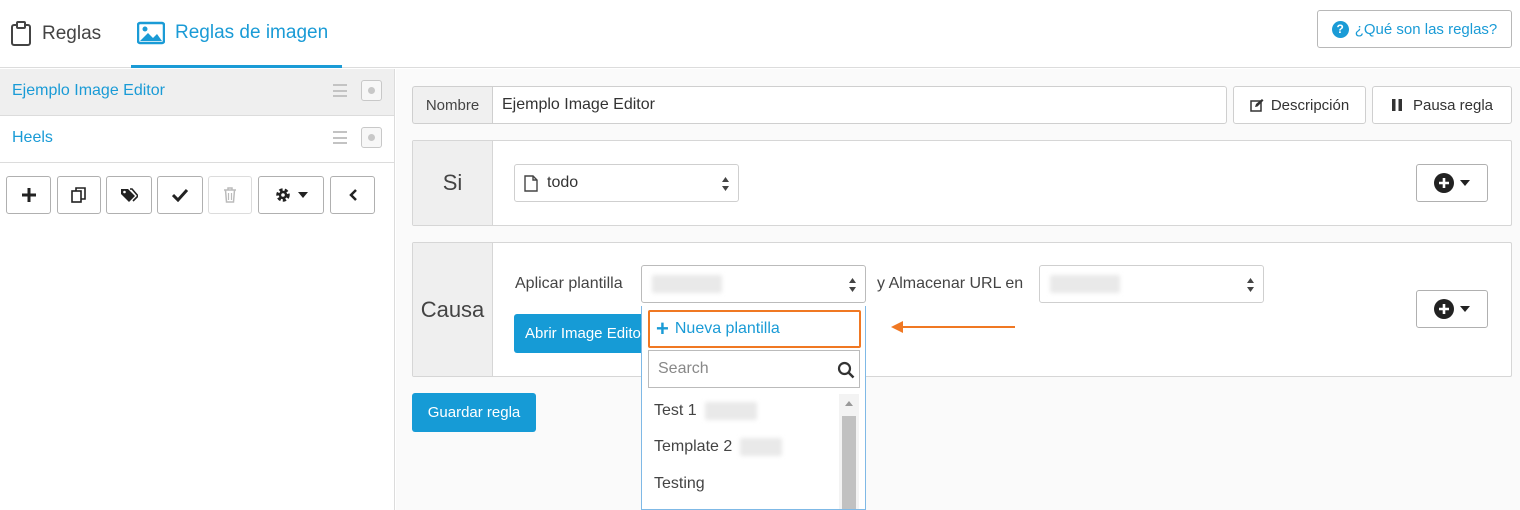 This screenshot has width=1520, height=510. I want to click on scroll-up-icon, so click(849, 403).